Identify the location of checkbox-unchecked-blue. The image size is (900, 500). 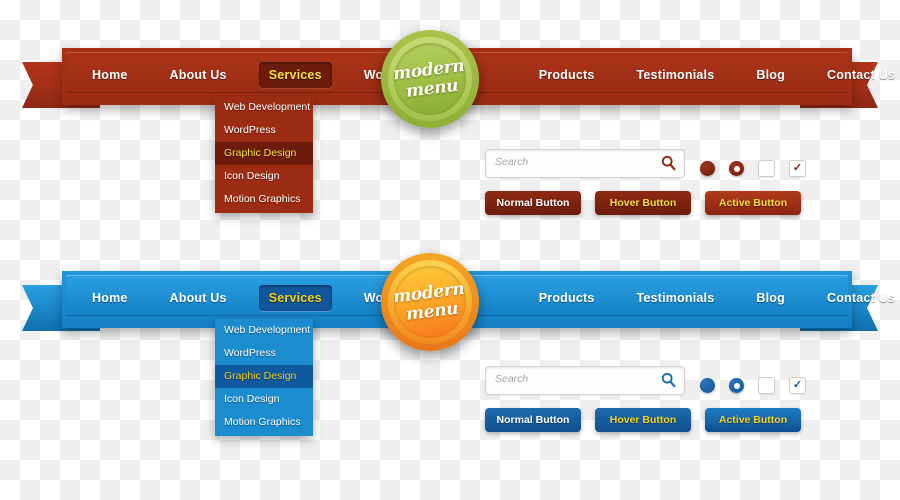
(766, 385).